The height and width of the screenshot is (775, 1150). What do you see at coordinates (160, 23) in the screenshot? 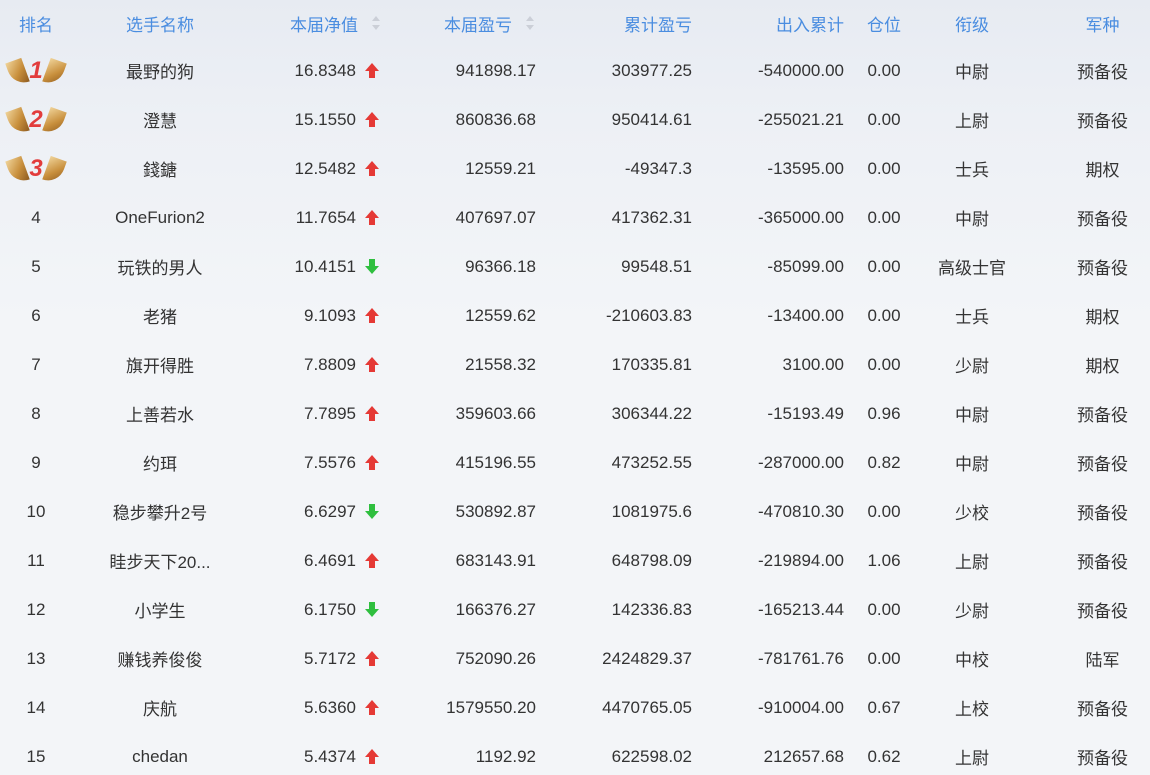
I see `column-header-player-name: 选手名称` at bounding box center [160, 23].